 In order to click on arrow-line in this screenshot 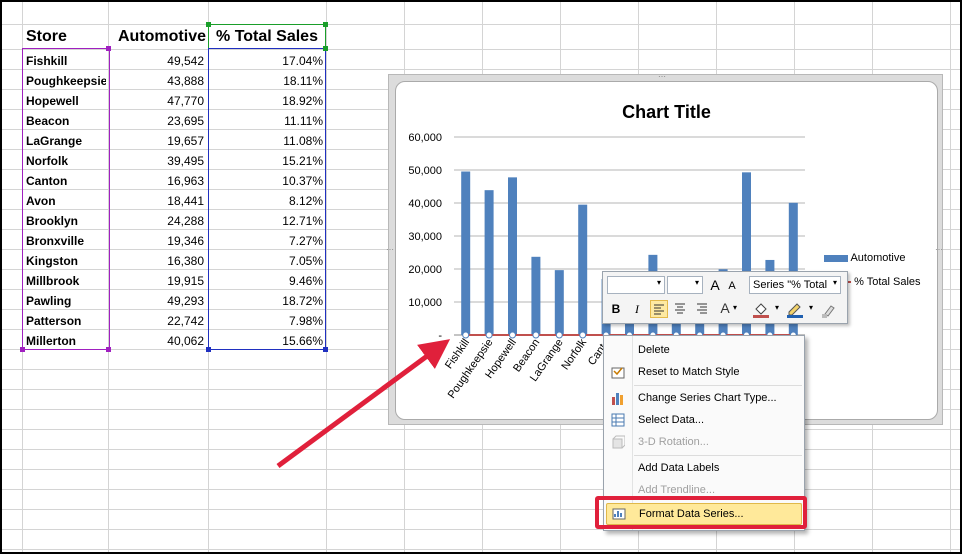, I will do `click(363, 404)`.